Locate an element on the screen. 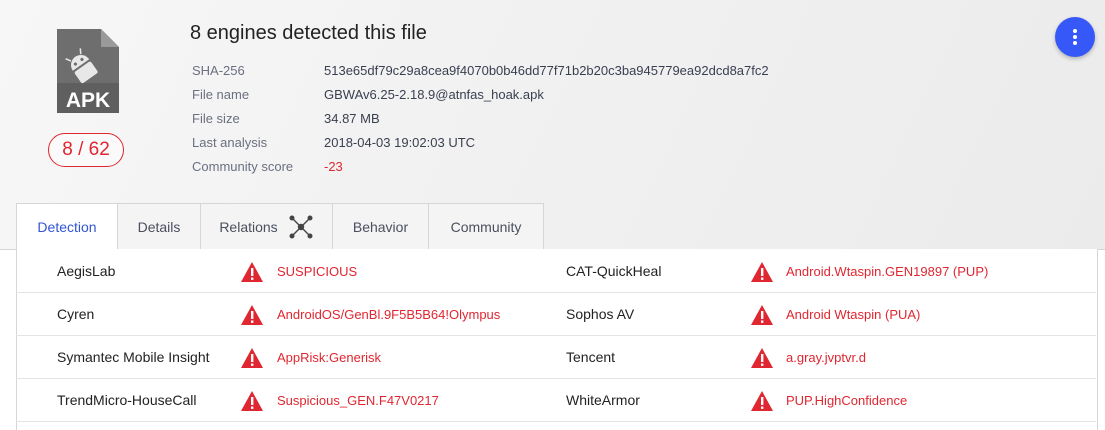 This screenshot has width=1105, height=430. detection-result: AndroidOS/GenBl.9F5B5B64!Olympus is located at coordinates (389, 314).